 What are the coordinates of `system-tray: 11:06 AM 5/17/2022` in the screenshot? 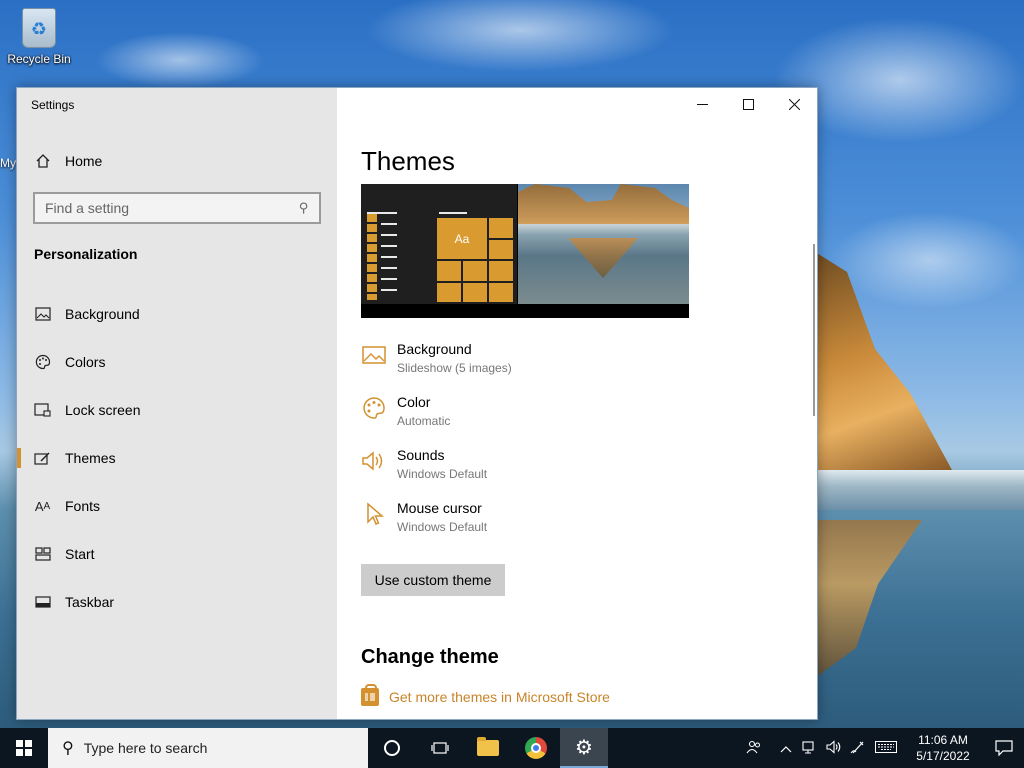 It's located at (883, 748).